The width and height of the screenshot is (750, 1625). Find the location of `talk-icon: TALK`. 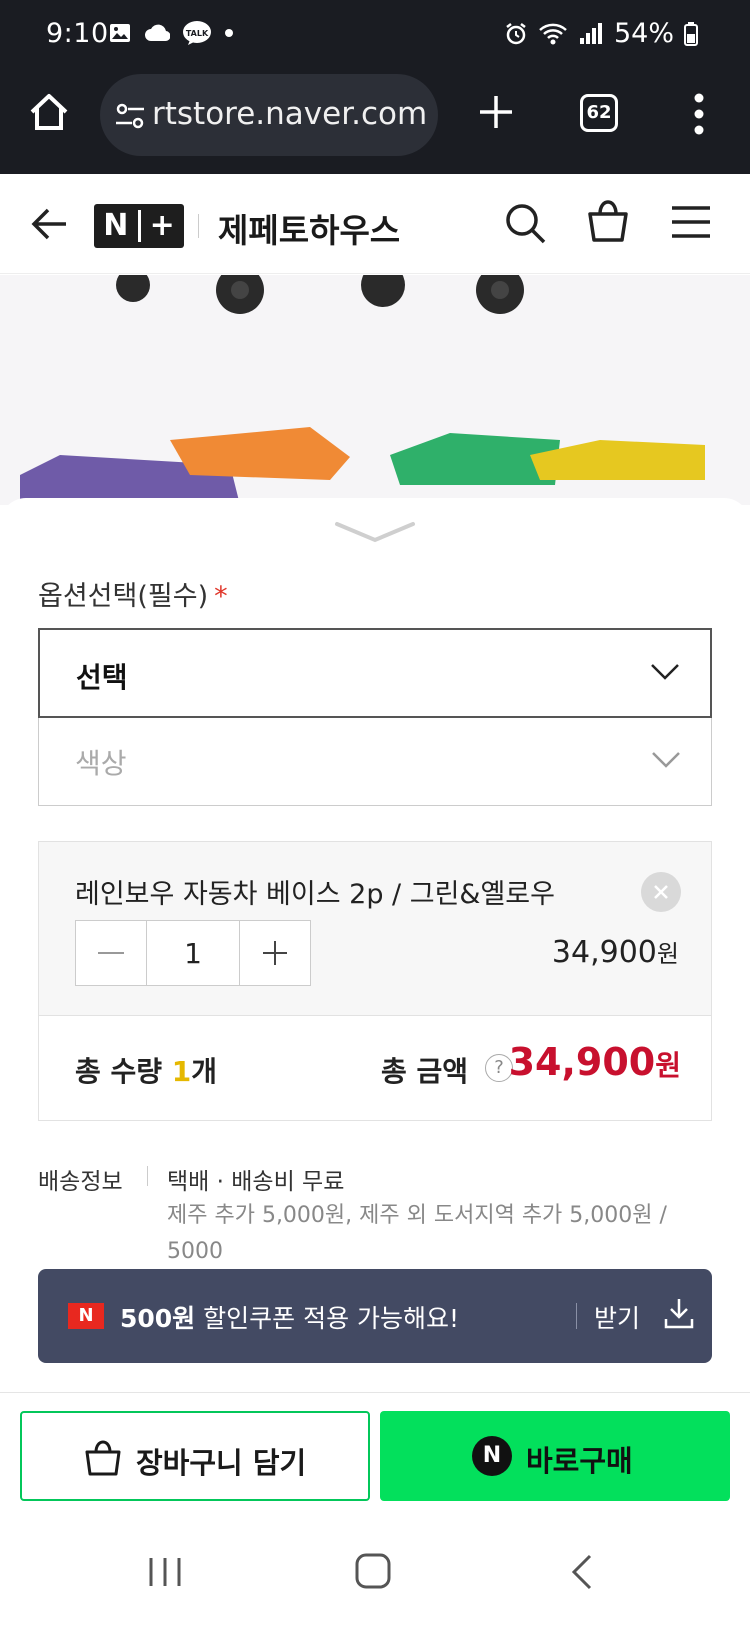

talk-icon: TALK is located at coordinates (197, 33).